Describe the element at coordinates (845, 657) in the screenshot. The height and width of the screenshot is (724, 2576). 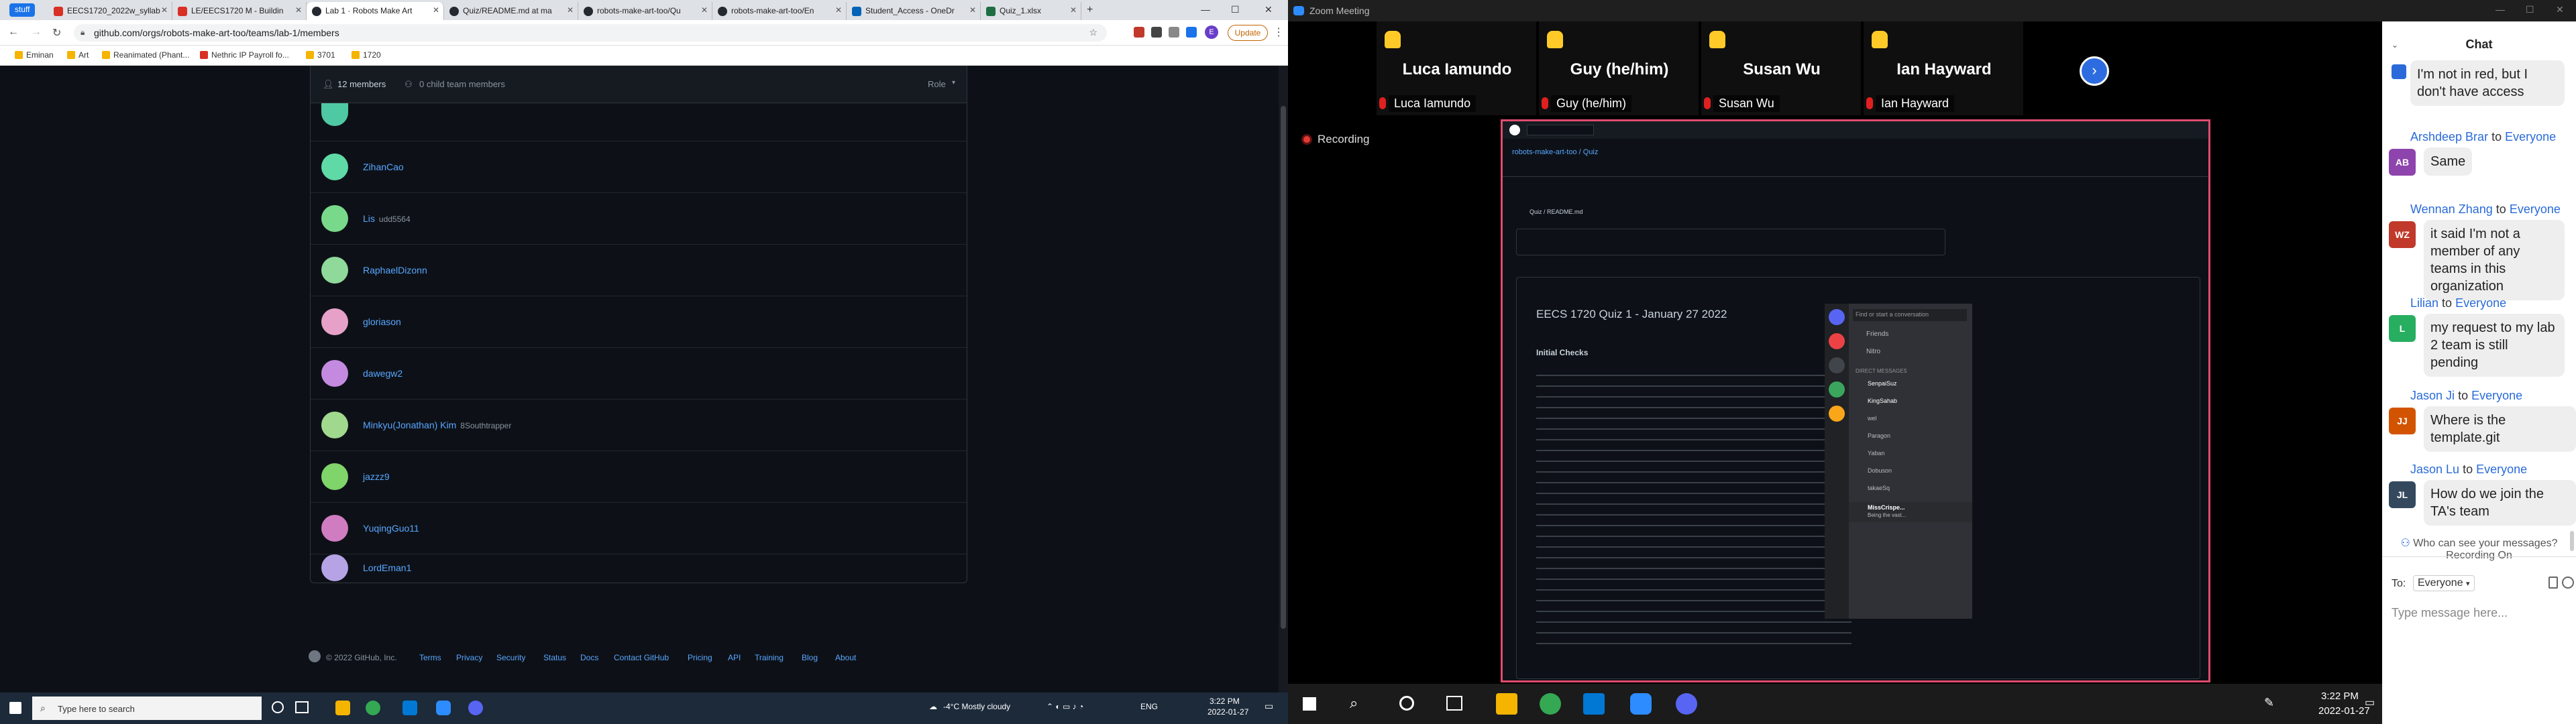
I see `footer-link: About` at that location.